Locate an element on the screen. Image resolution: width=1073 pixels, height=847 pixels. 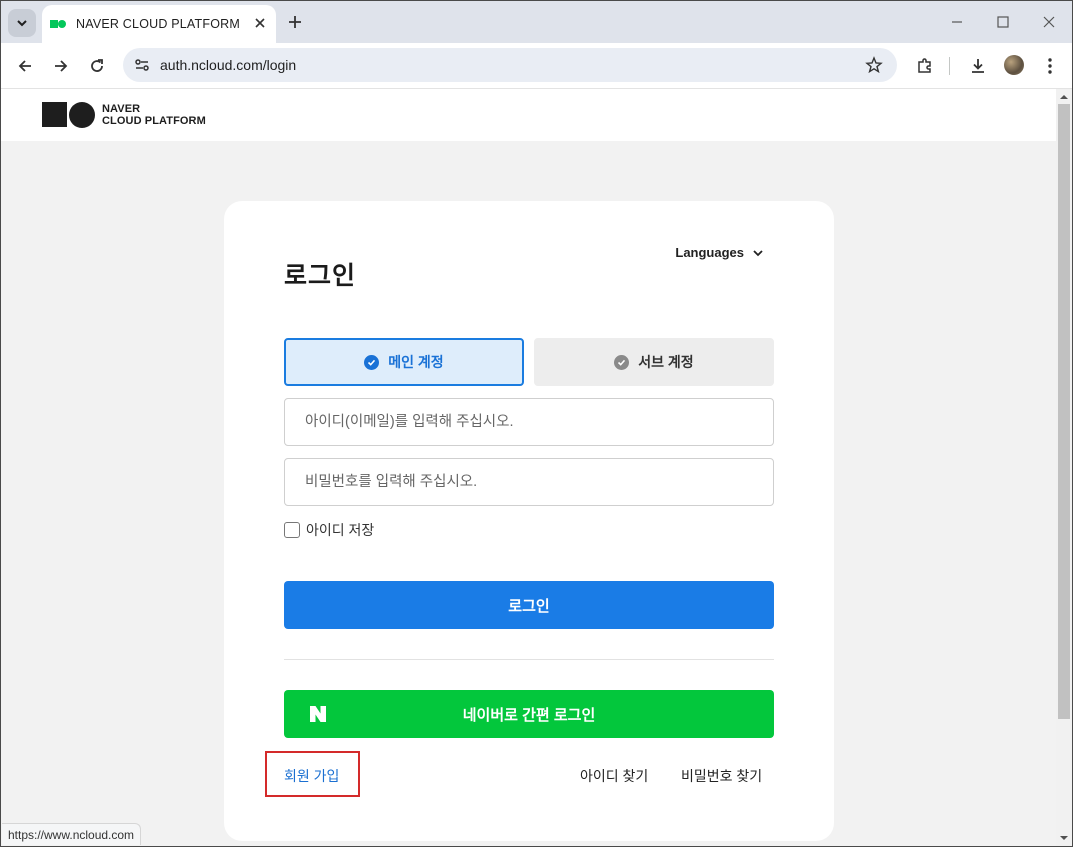
active-tab: NAVER CLOUD PLATFORM is located at coordinates (159, 24).